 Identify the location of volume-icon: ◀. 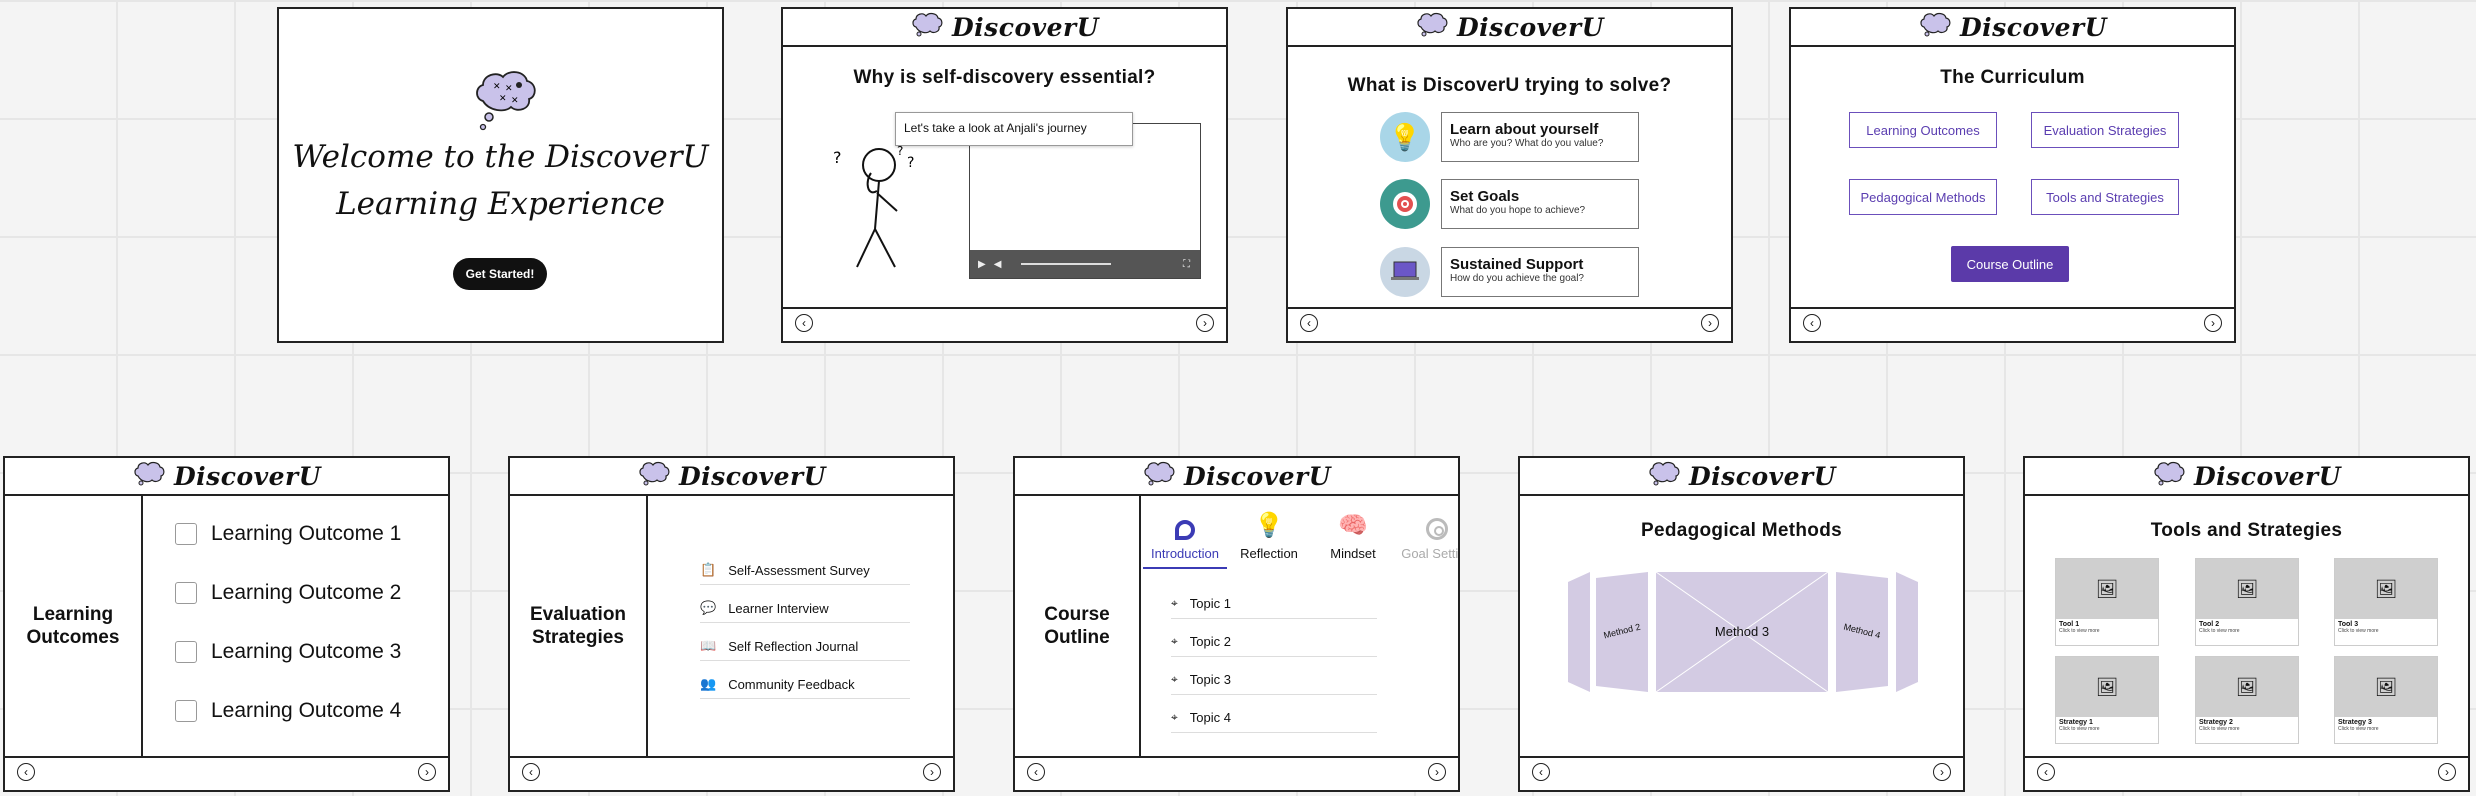
(998, 264).